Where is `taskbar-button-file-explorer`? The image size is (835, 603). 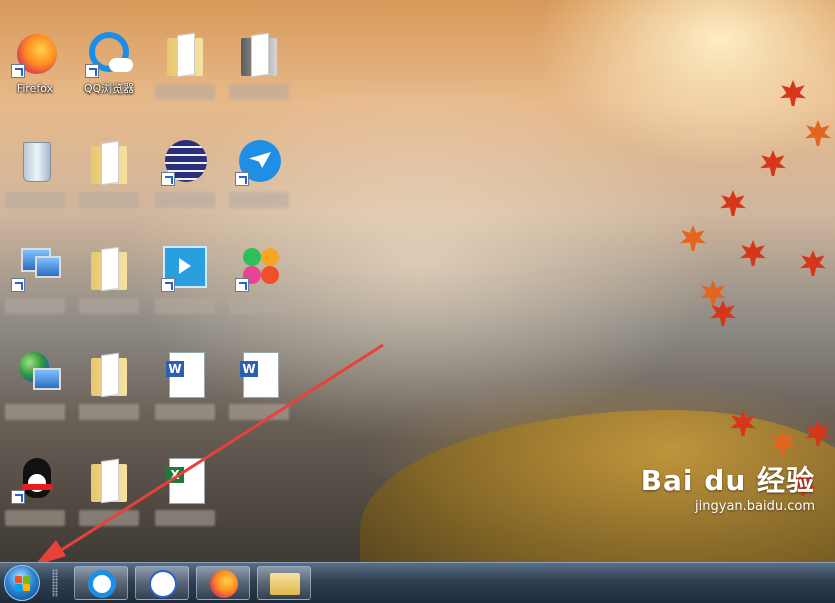
taskbar-button-file-explorer is located at coordinates (284, 583).